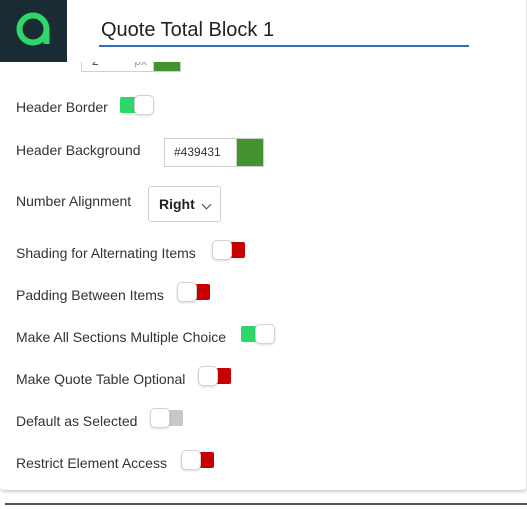  What do you see at coordinates (91, 463) in the screenshot?
I see `restrict-access-label: Restrict Element Access` at bounding box center [91, 463].